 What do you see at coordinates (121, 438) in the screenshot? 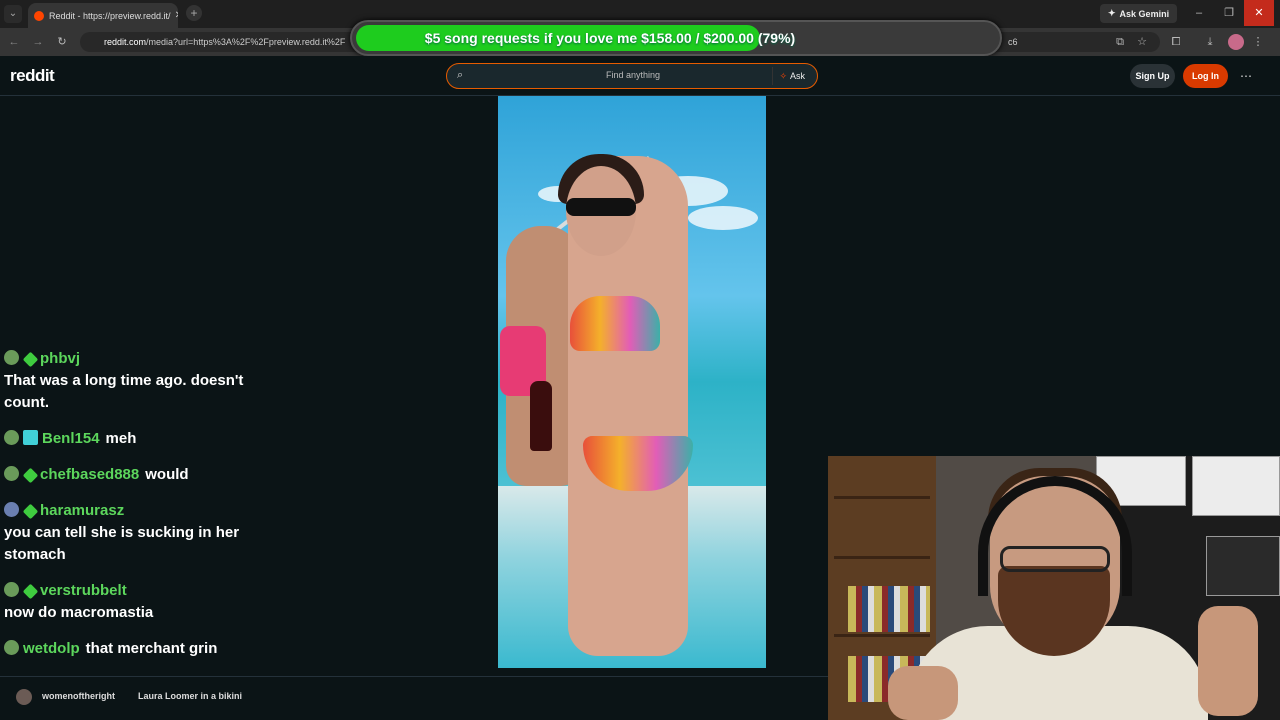
I see `chat-text: meh` at bounding box center [121, 438].